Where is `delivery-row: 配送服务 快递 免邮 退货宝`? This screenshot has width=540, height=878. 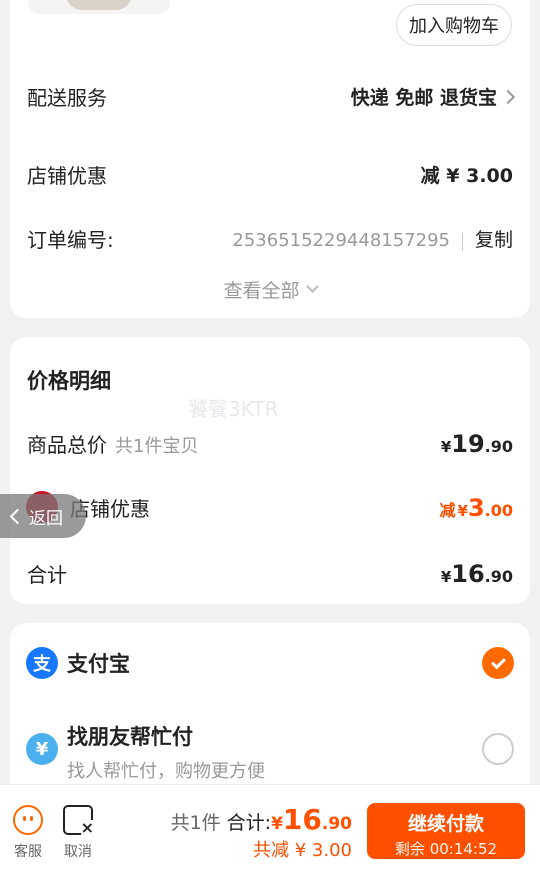 delivery-row: 配送服务 快递 免邮 退货宝 is located at coordinates (271, 96).